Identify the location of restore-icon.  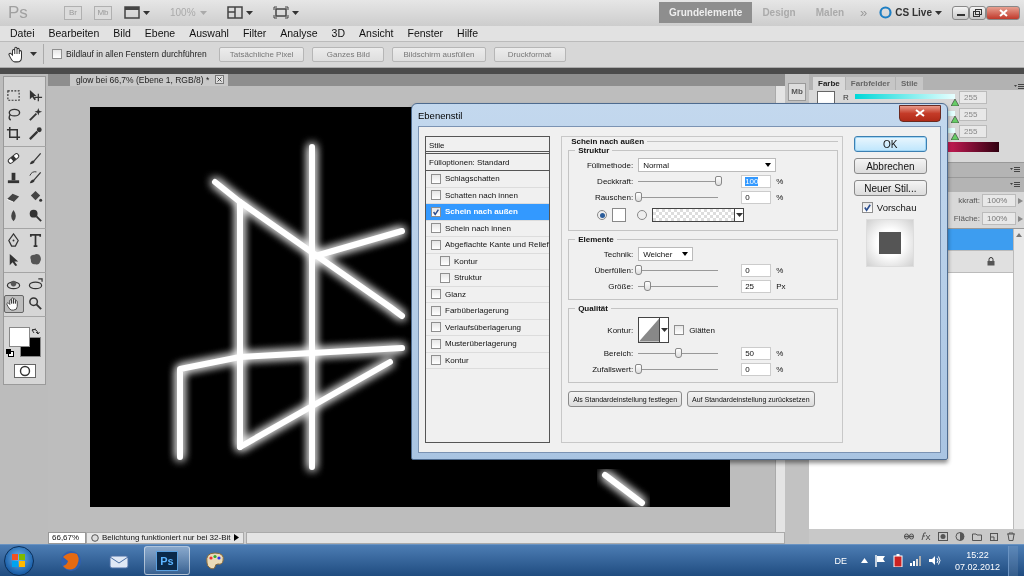
(977, 12).